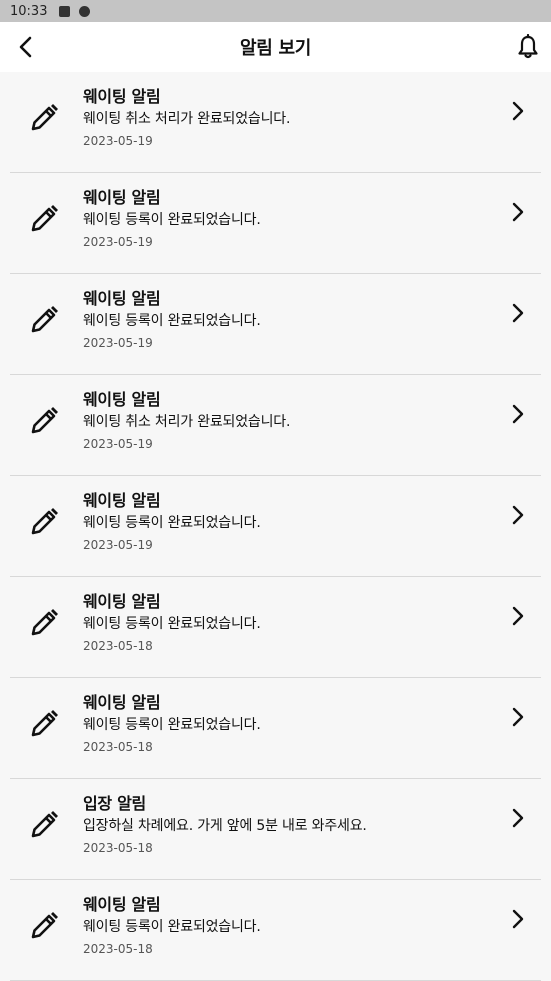 The width and height of the screenshot is (551, 981). Describe the element at coordinates (225, 826) in the screenshot. I see `notification-message: 입장하실 차례에요. 가게 앞에 5분 내로 와주세요.` at that location.